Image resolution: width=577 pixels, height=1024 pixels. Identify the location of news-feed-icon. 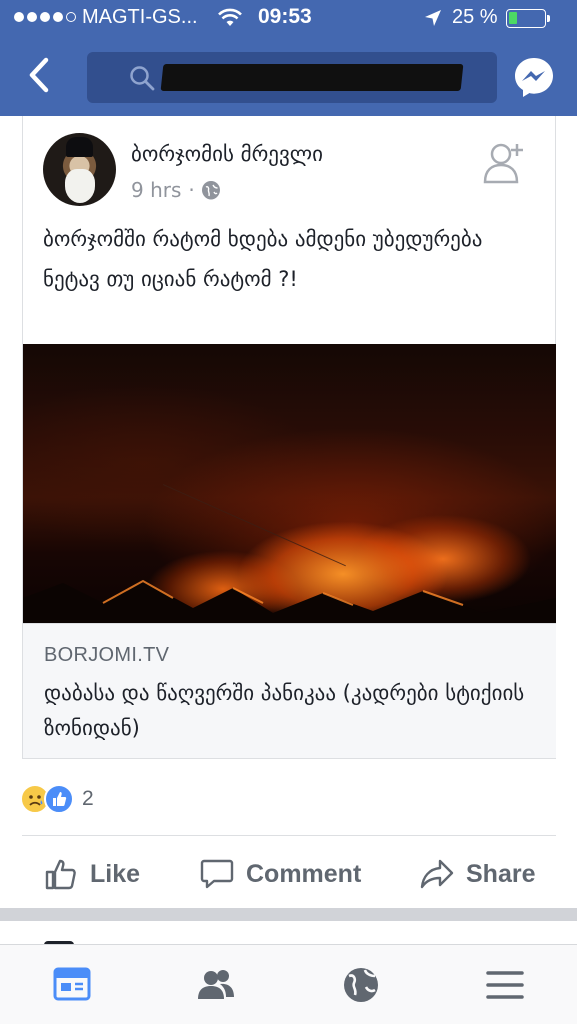
(72, 985).